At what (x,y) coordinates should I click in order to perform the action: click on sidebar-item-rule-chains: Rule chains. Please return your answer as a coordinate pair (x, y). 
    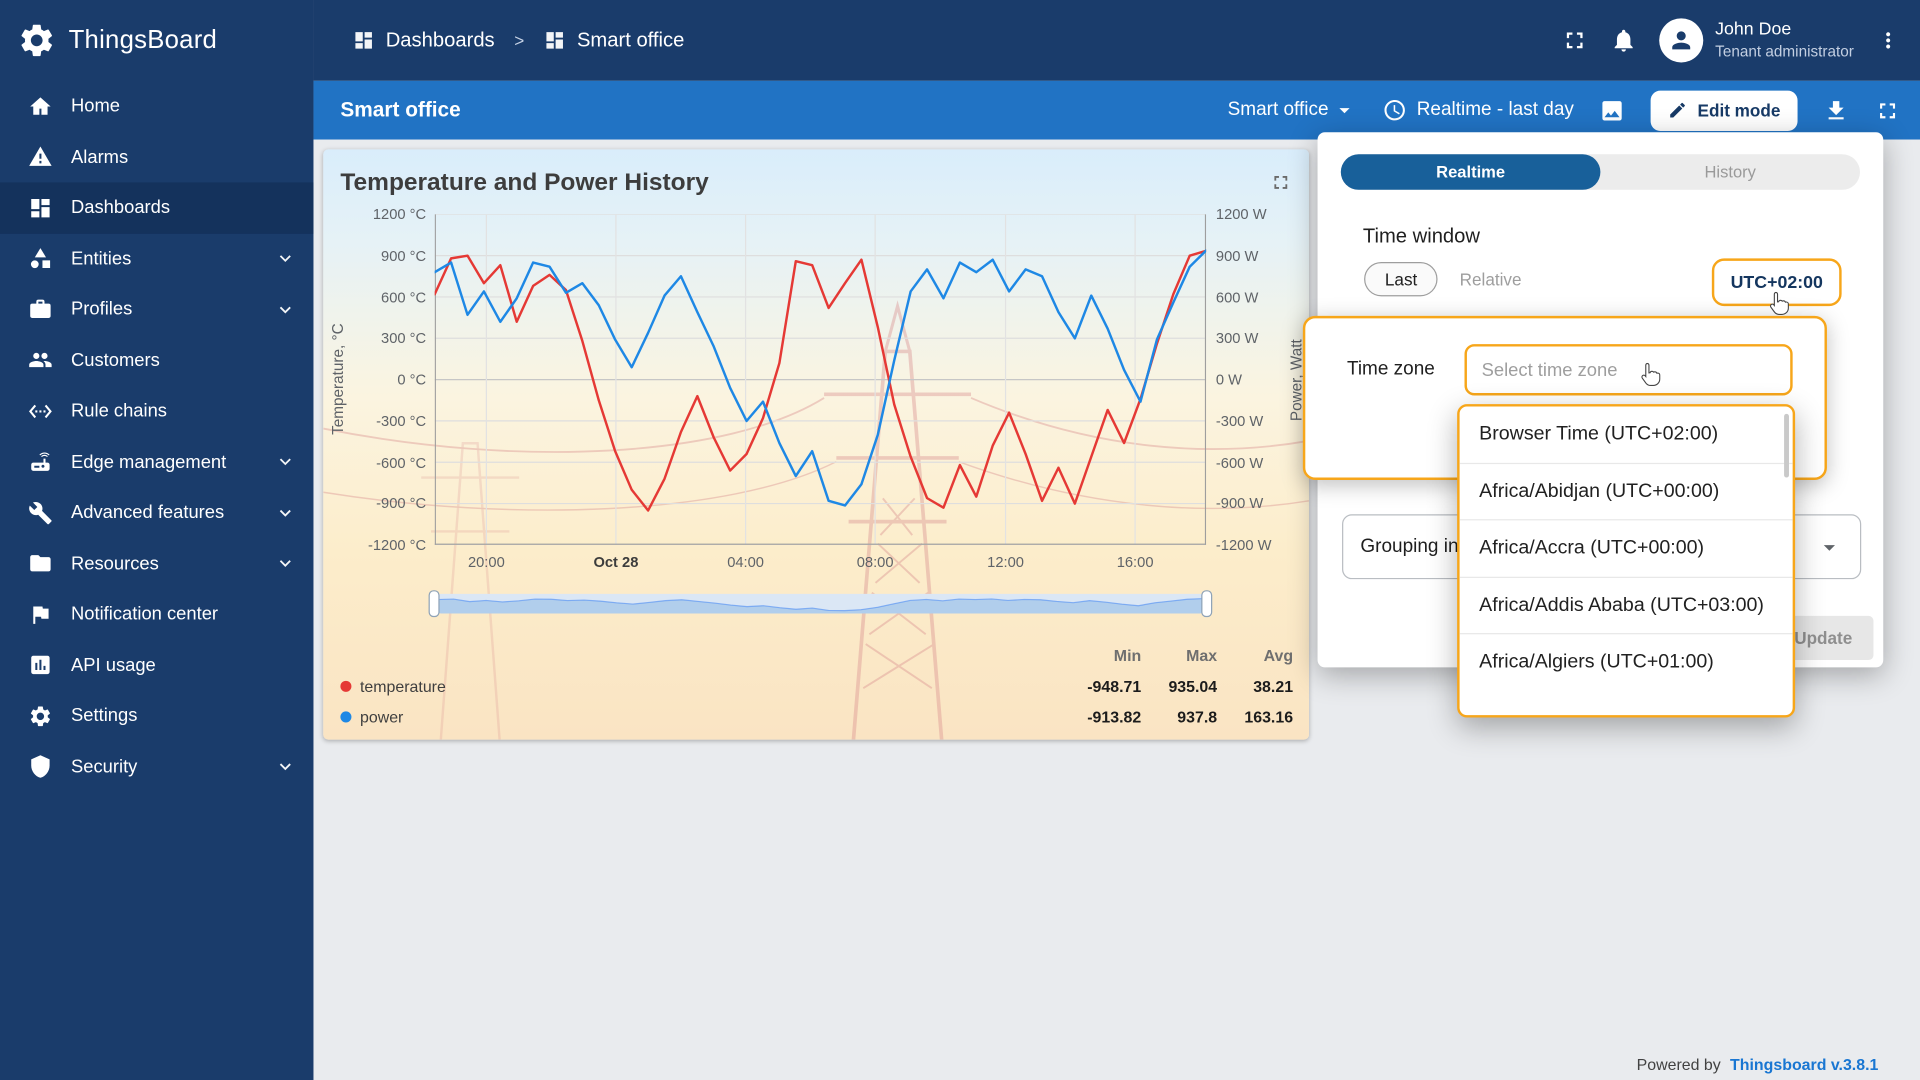
    Looking at the image, I should click on (156, 411).